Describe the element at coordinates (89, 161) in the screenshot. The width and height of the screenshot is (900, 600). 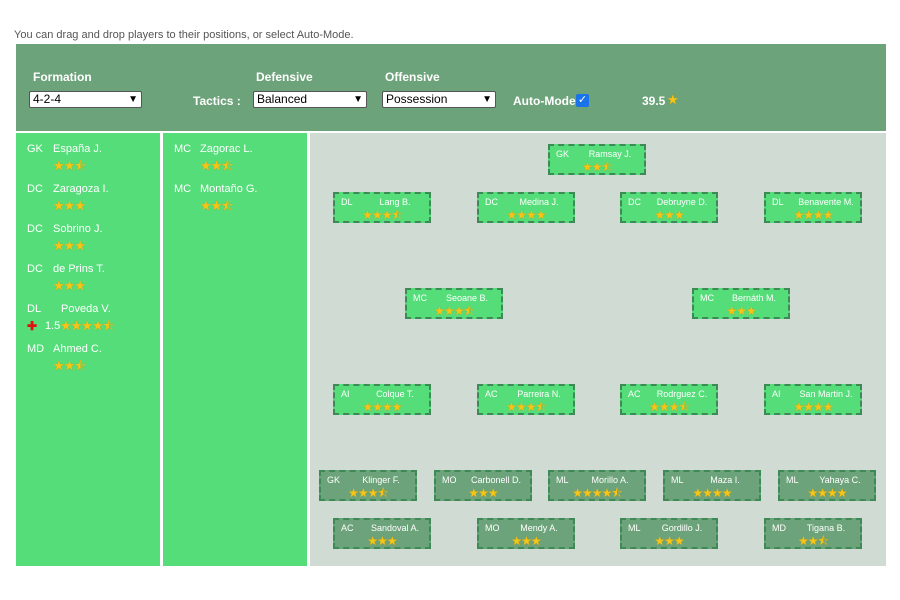
I see `bench-player: GK España J. ★★⯪` at that location.